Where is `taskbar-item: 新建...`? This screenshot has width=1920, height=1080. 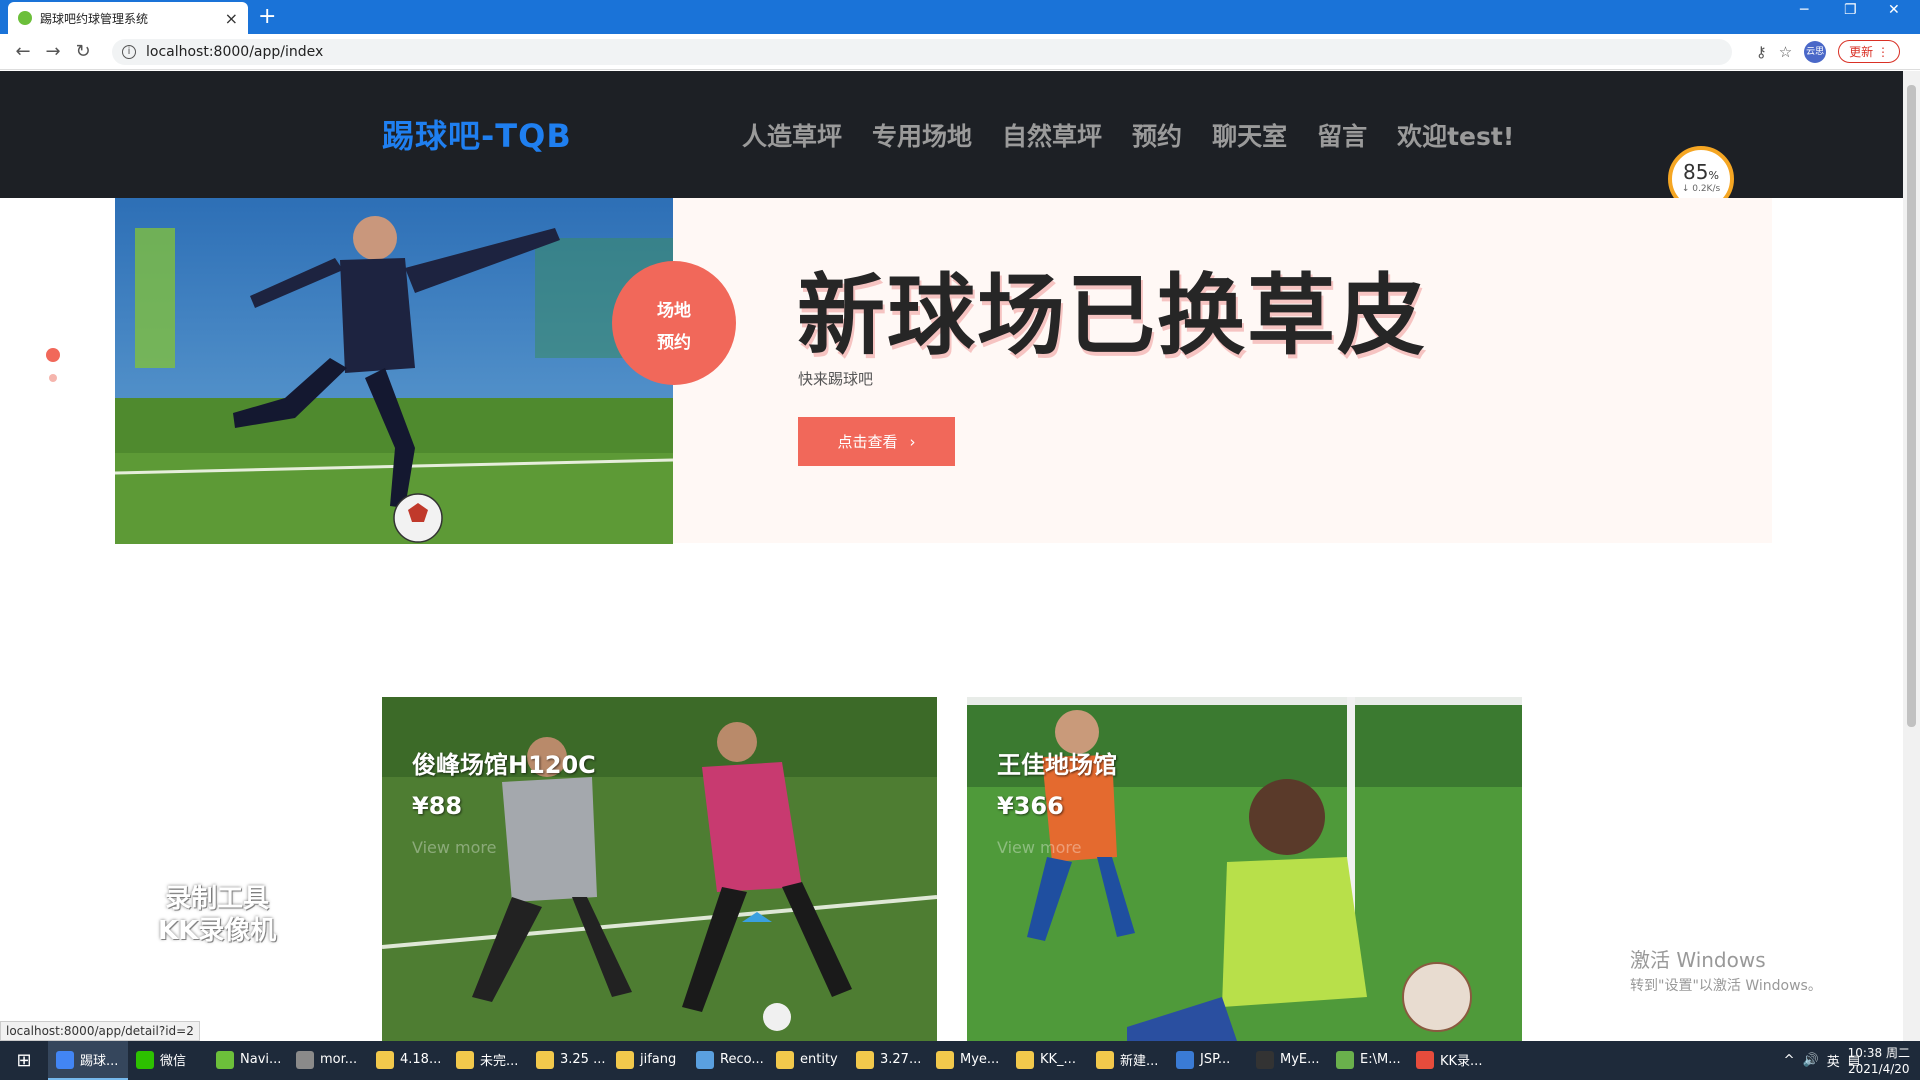
taskbar-item: 新建... is located at coordinates (1128, 1060).